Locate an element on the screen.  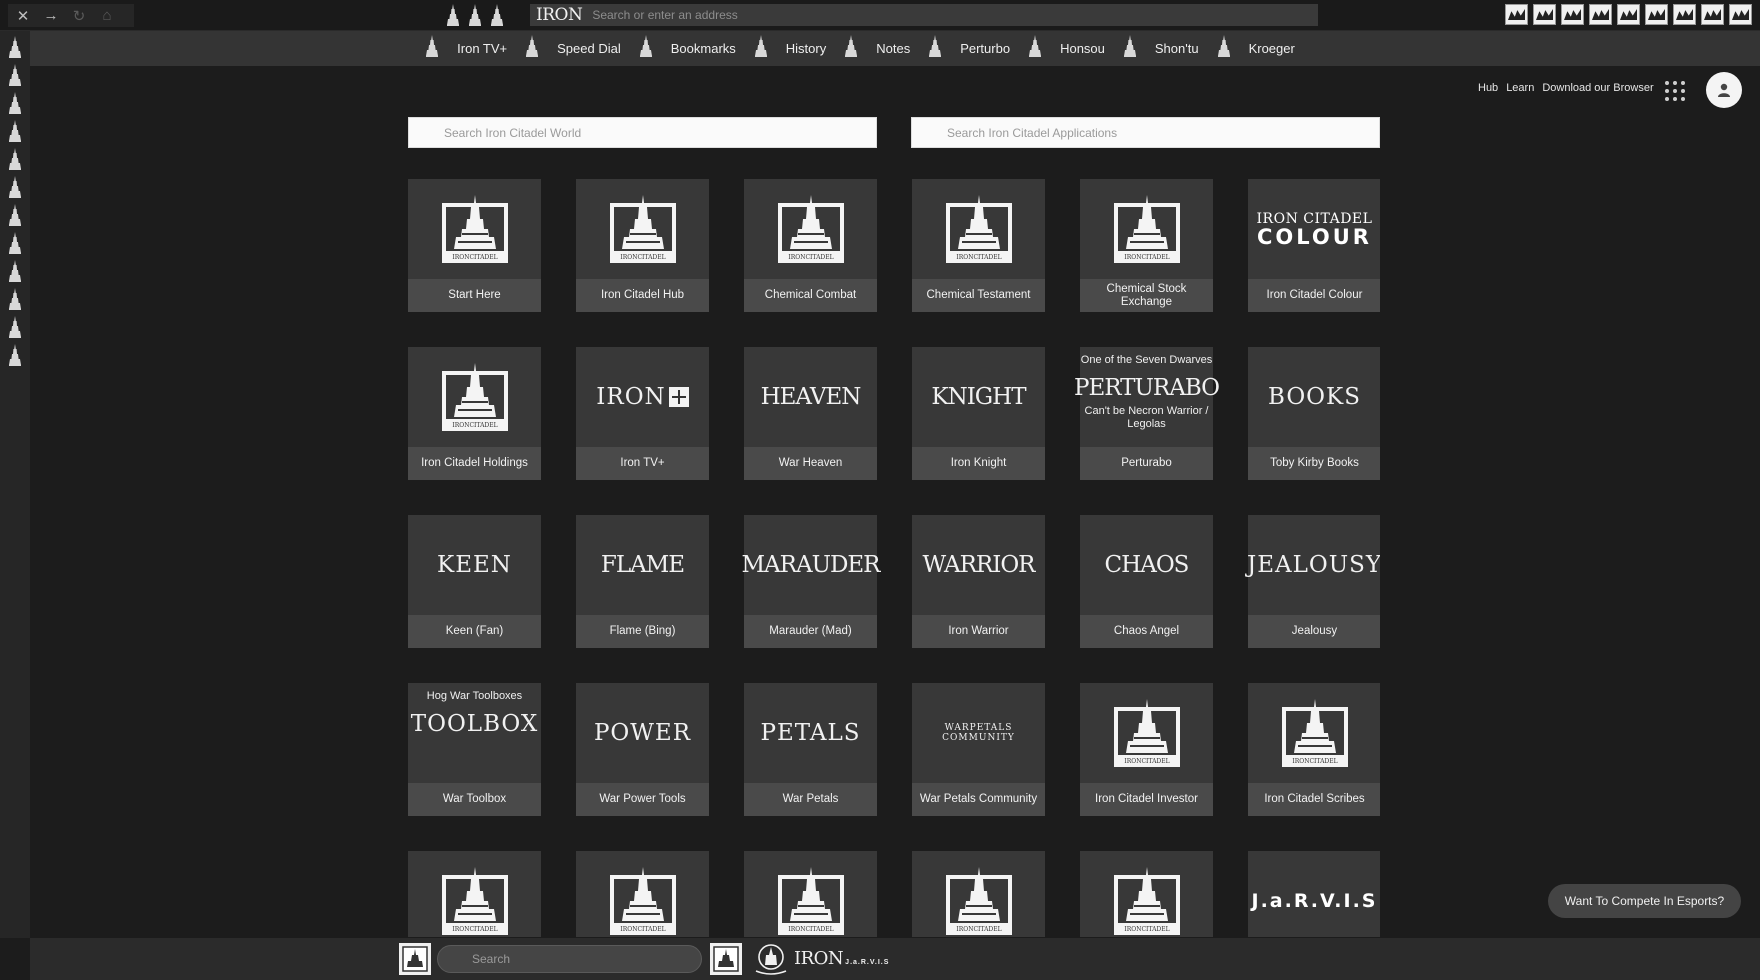
address-bar: IRON Search or enter an address is located at coordinates (924, 15).